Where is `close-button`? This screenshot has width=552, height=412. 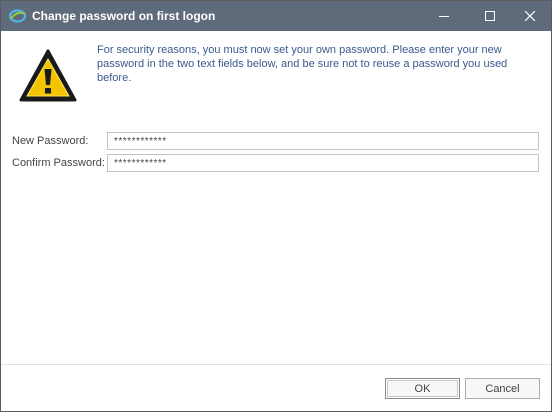 close-button is located at coordinates (530, 16).